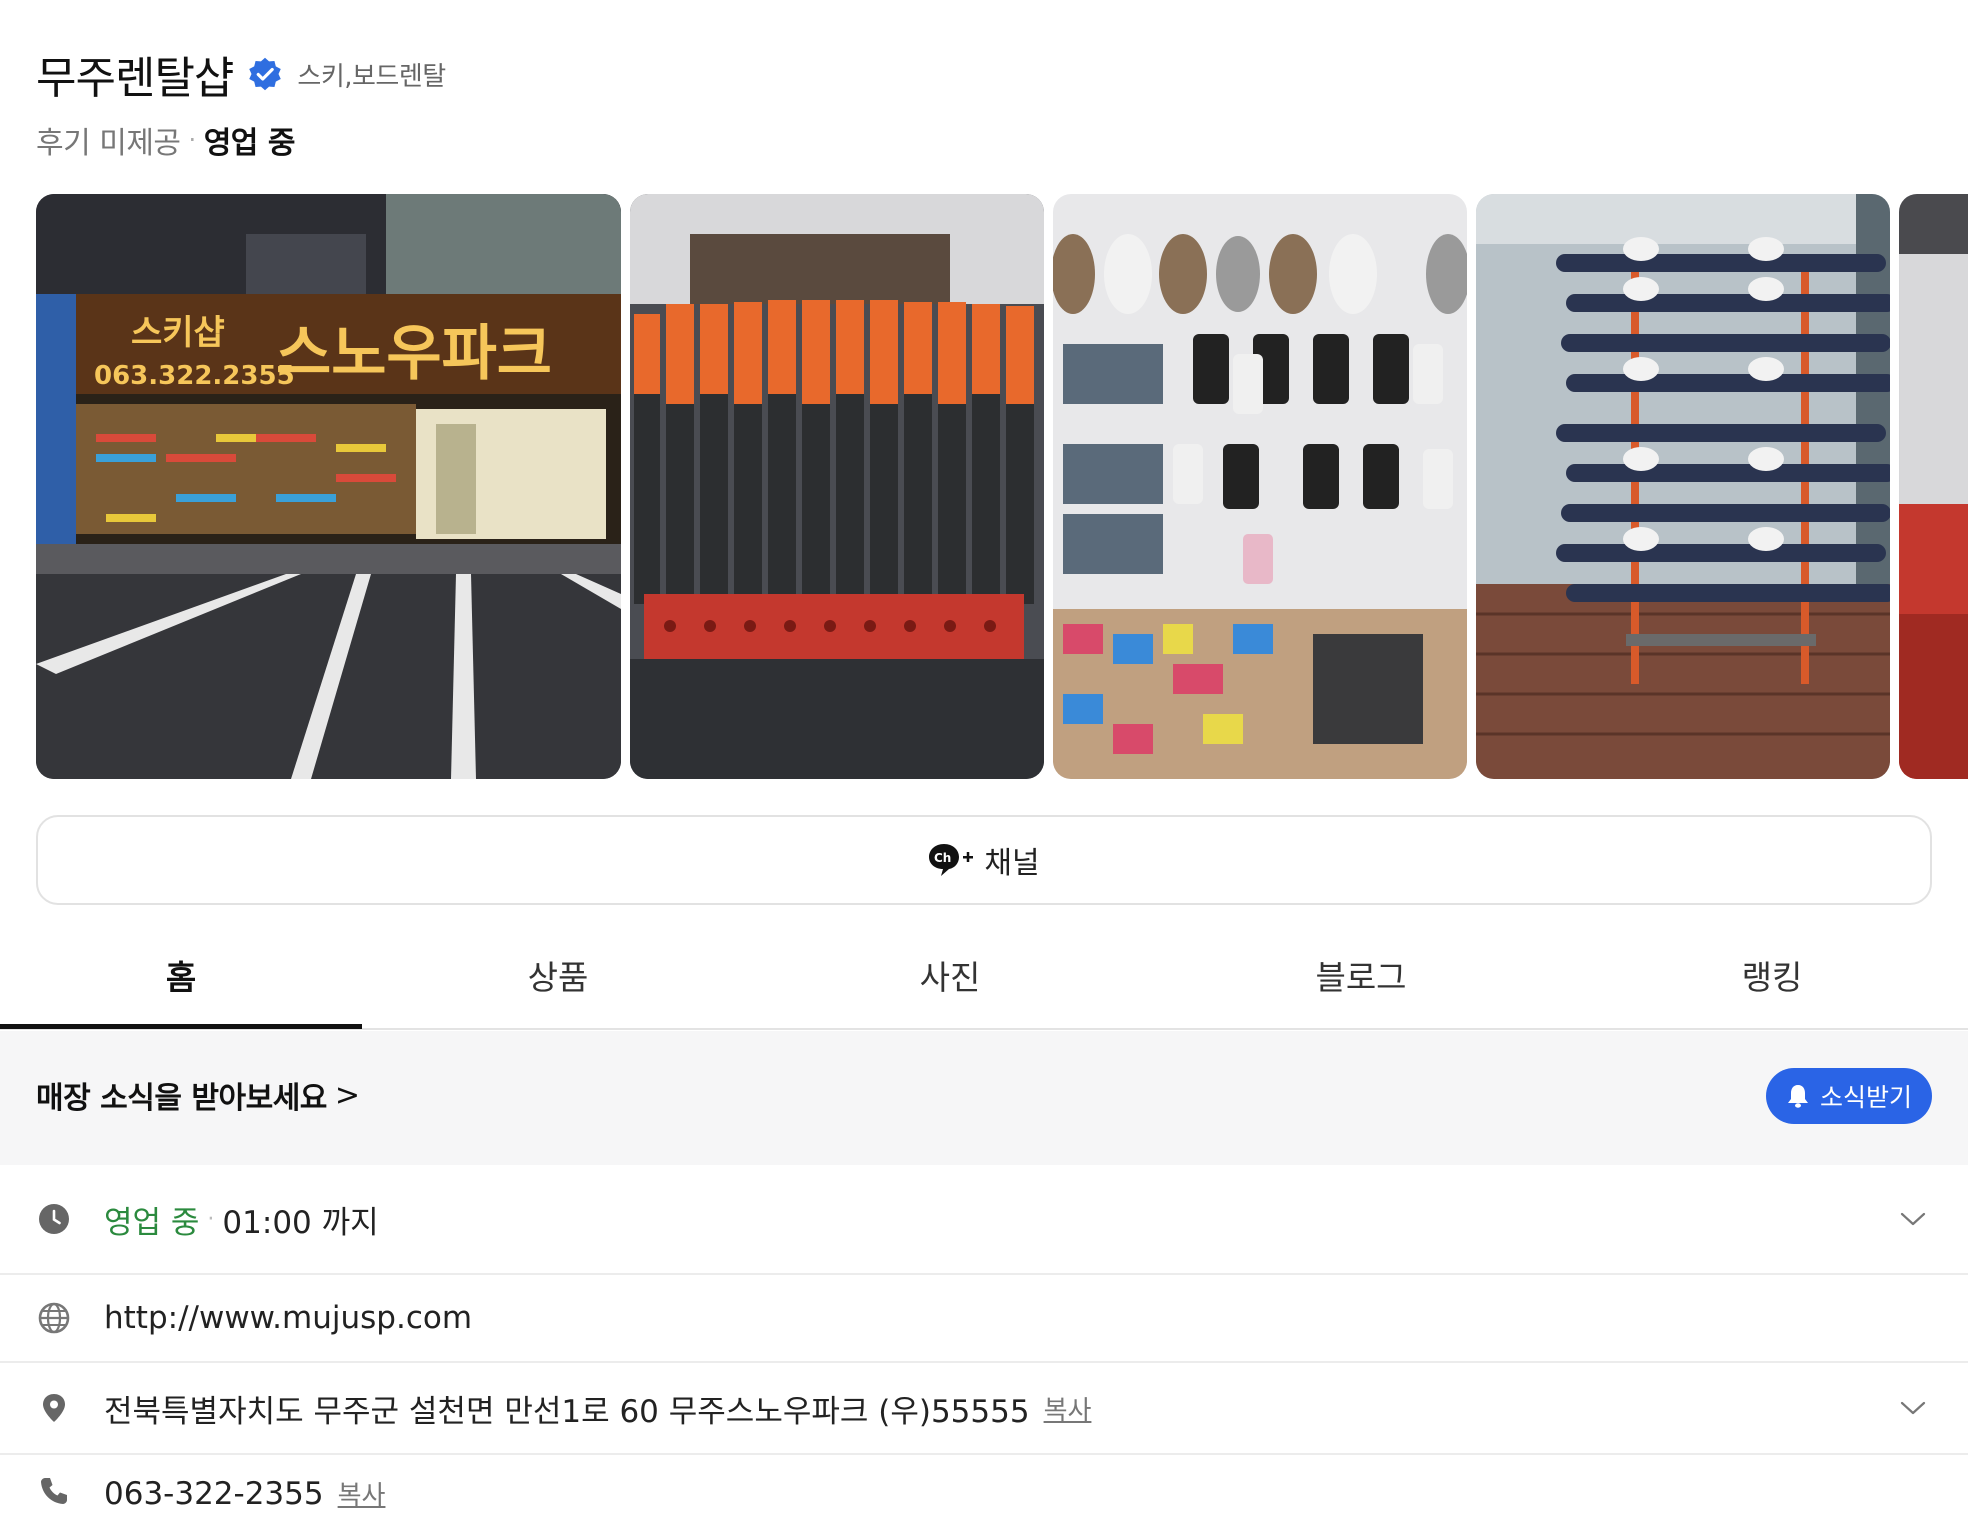 Image resolution: width=1968 pixels, height=1529 pixels. Describe the element at coordinates (1068, 1408) in the screenshot. I see `copy-address-button: 복사` at that location.